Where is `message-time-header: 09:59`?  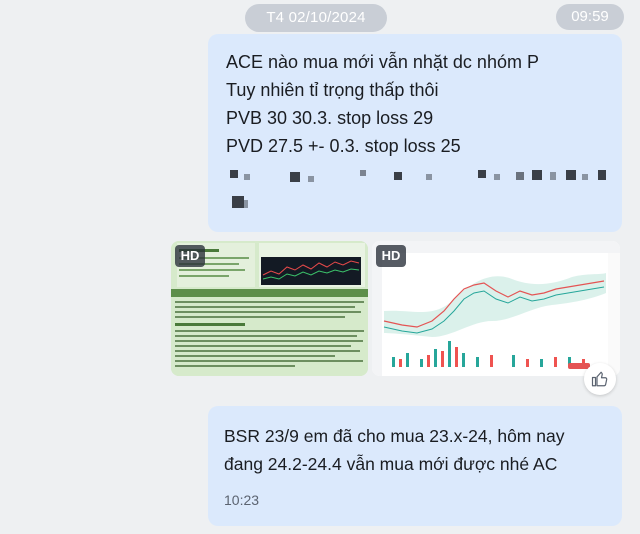
message-time-header: 09:59 is located at coordinates (590, 17).